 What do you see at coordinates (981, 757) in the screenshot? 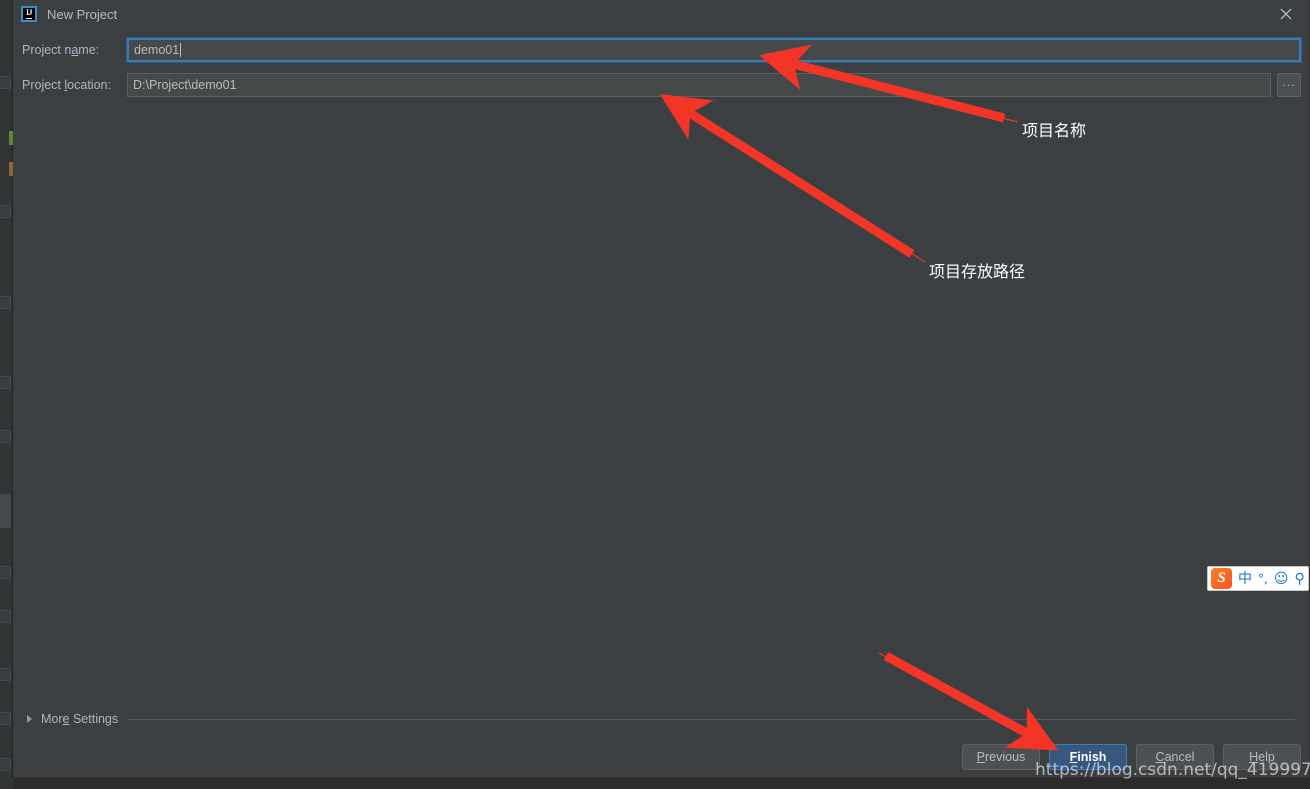
I see `previous-button-mnemonic: P` at bounding box center [981, 757].